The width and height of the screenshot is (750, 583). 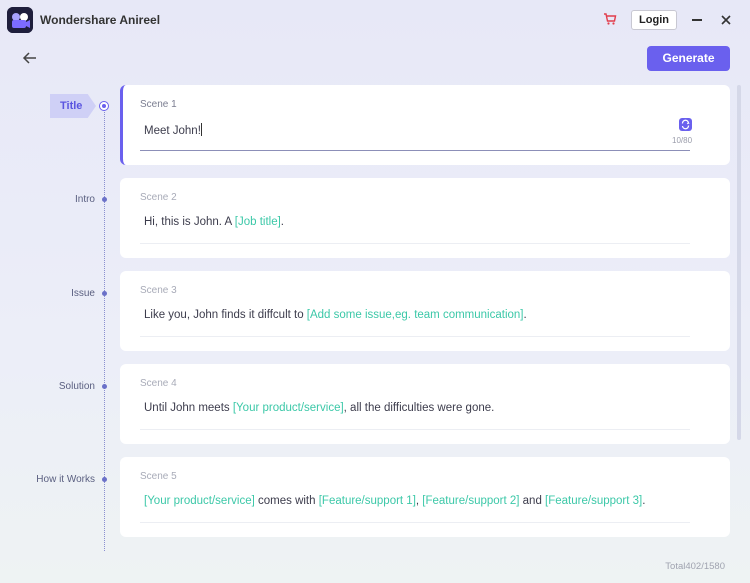 What do you see at coordinates (375, 20) in the screenshot?
I see `title-bar: Wondershare Anireel Login` at bounding box center [375, 20].